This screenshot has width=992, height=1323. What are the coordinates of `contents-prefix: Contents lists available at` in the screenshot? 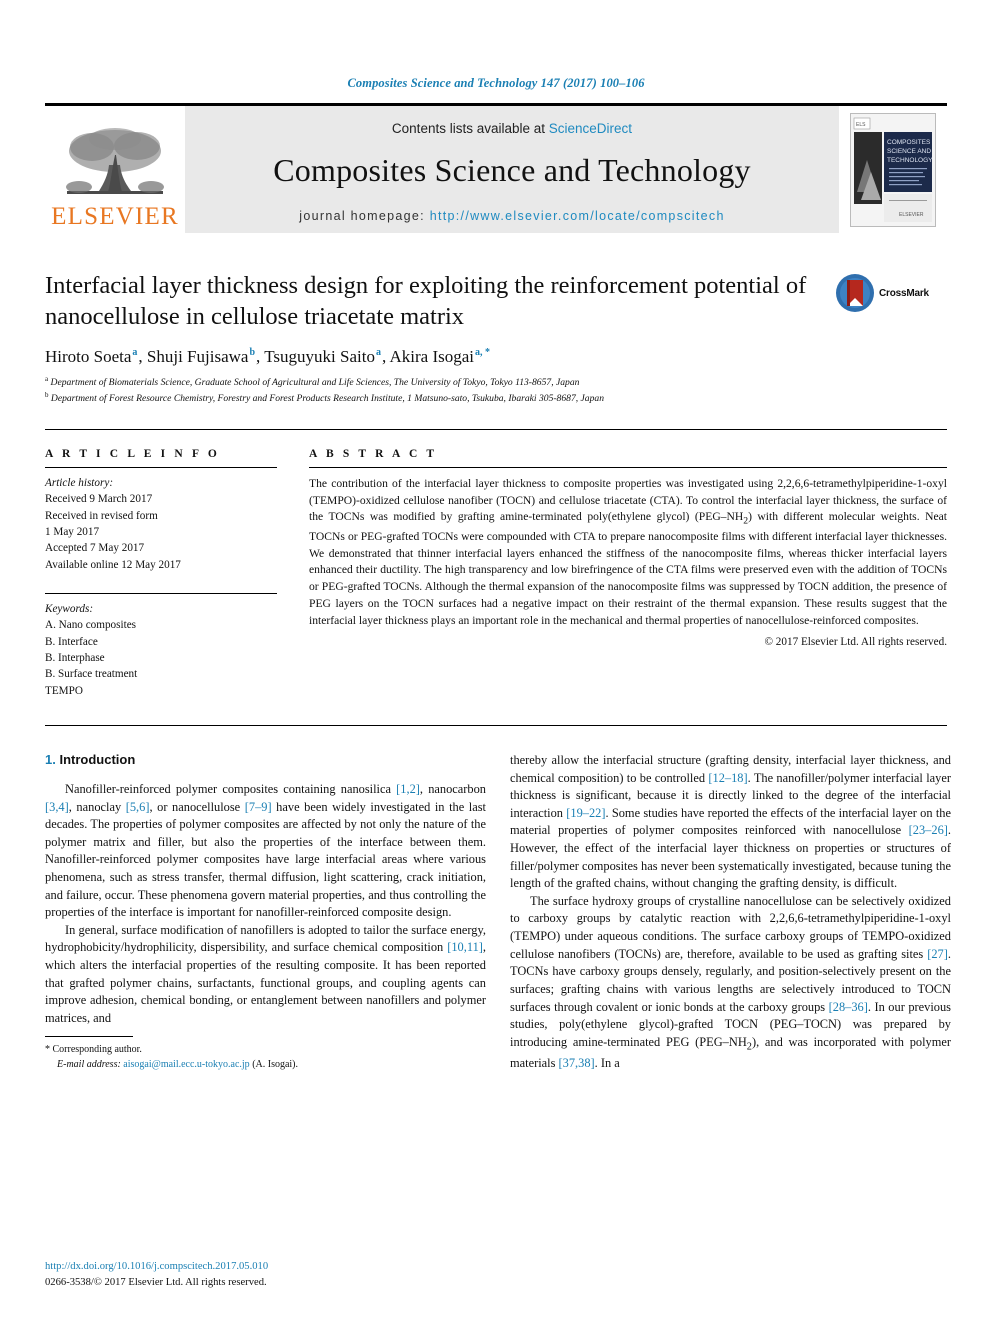 It's located at (468, 128).